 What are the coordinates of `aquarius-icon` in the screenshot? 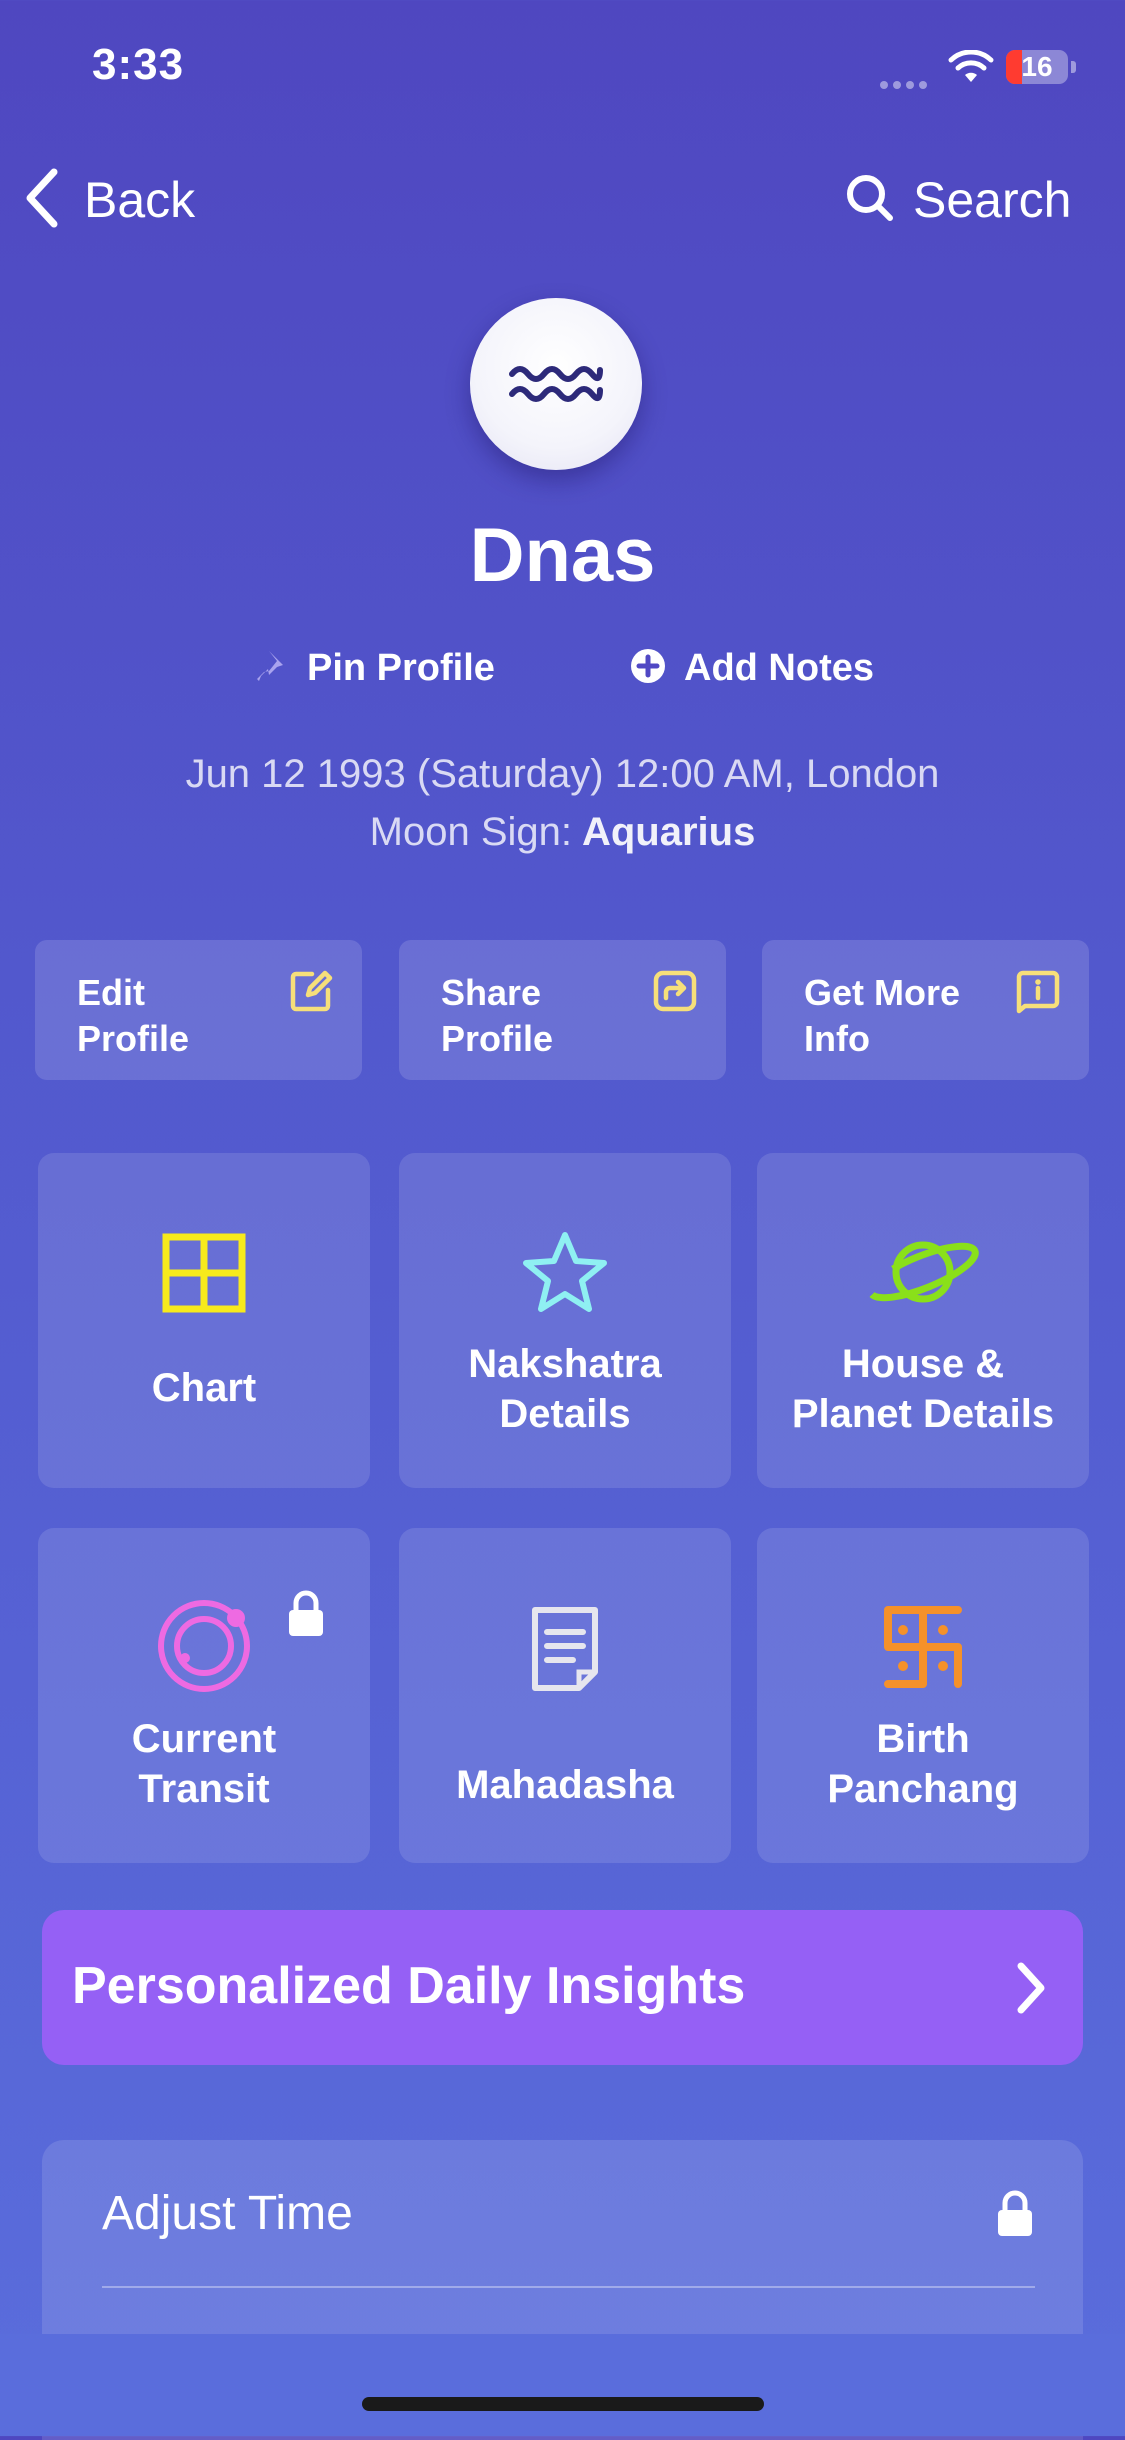 It's located at (556, 384).